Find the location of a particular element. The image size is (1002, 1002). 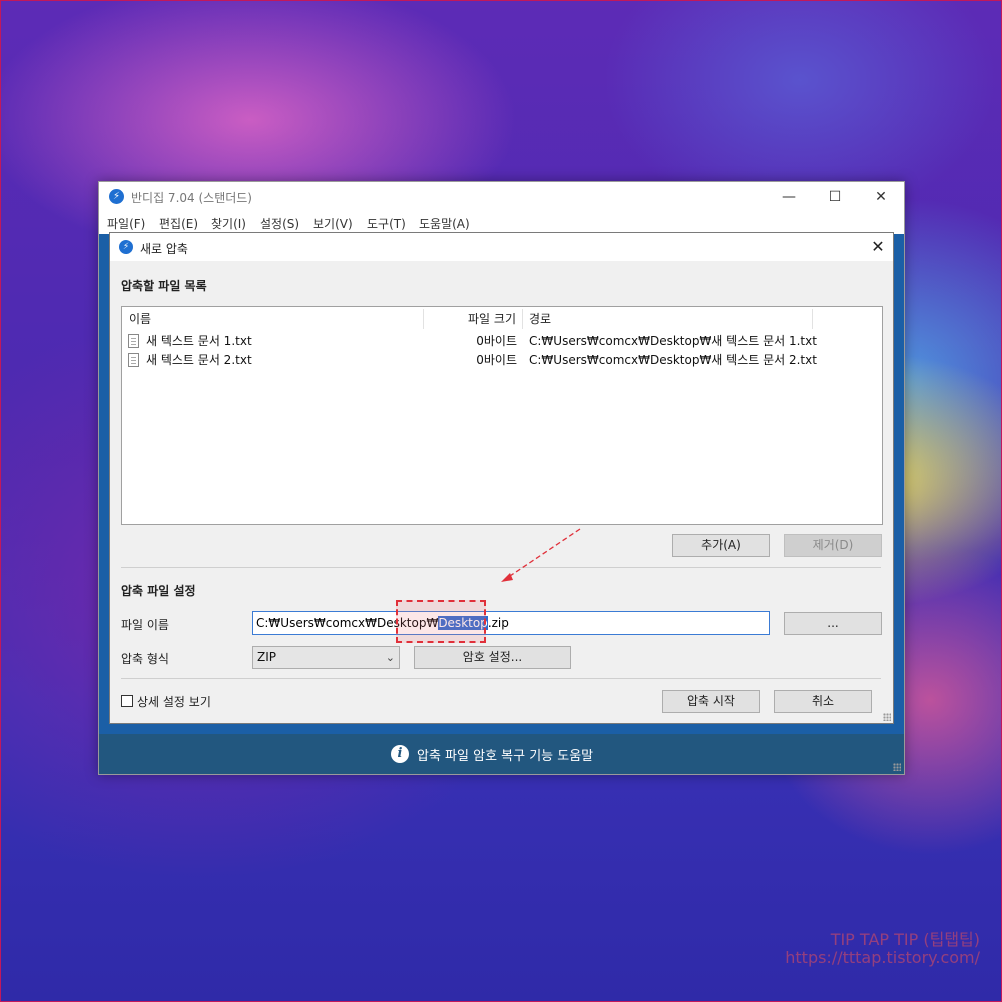

annotation-arrow-head is located at coordinates (507, 577).